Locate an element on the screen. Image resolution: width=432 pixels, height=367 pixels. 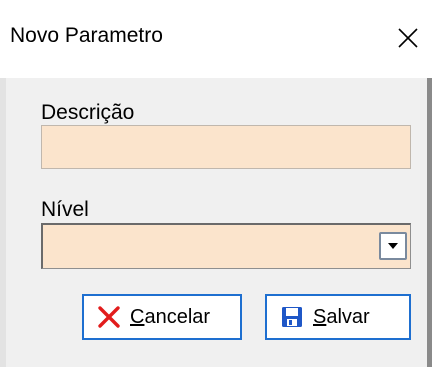
cancel-button: Cancelar is located at coordinates (162, 317).